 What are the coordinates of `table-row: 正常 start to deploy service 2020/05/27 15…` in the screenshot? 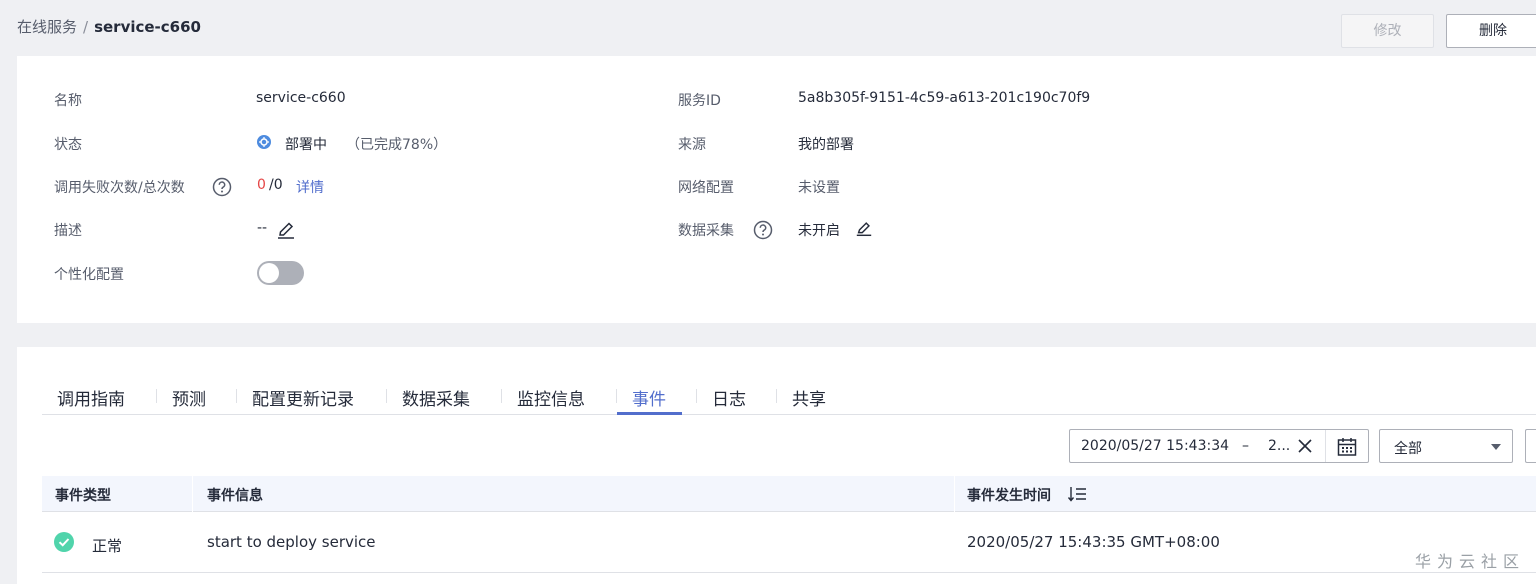 It's located at (789, 542).